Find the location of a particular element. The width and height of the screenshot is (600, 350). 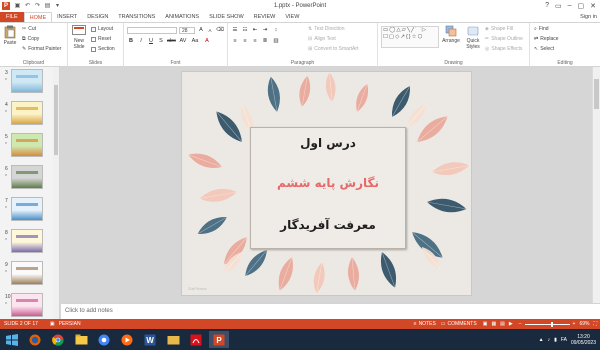

redo-icon: ↷ is located at coordinates (37, 5).